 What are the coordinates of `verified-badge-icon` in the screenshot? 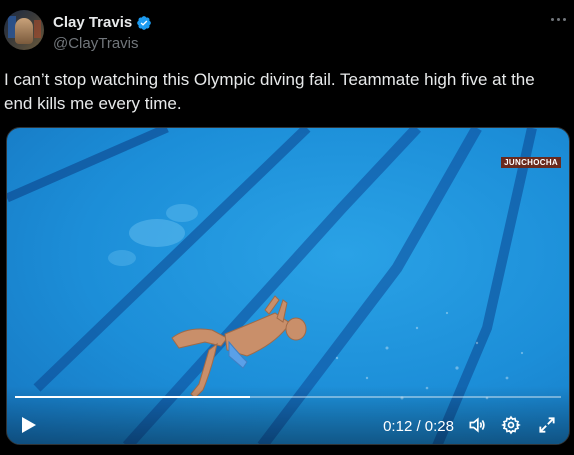 It's located at (144, 22).